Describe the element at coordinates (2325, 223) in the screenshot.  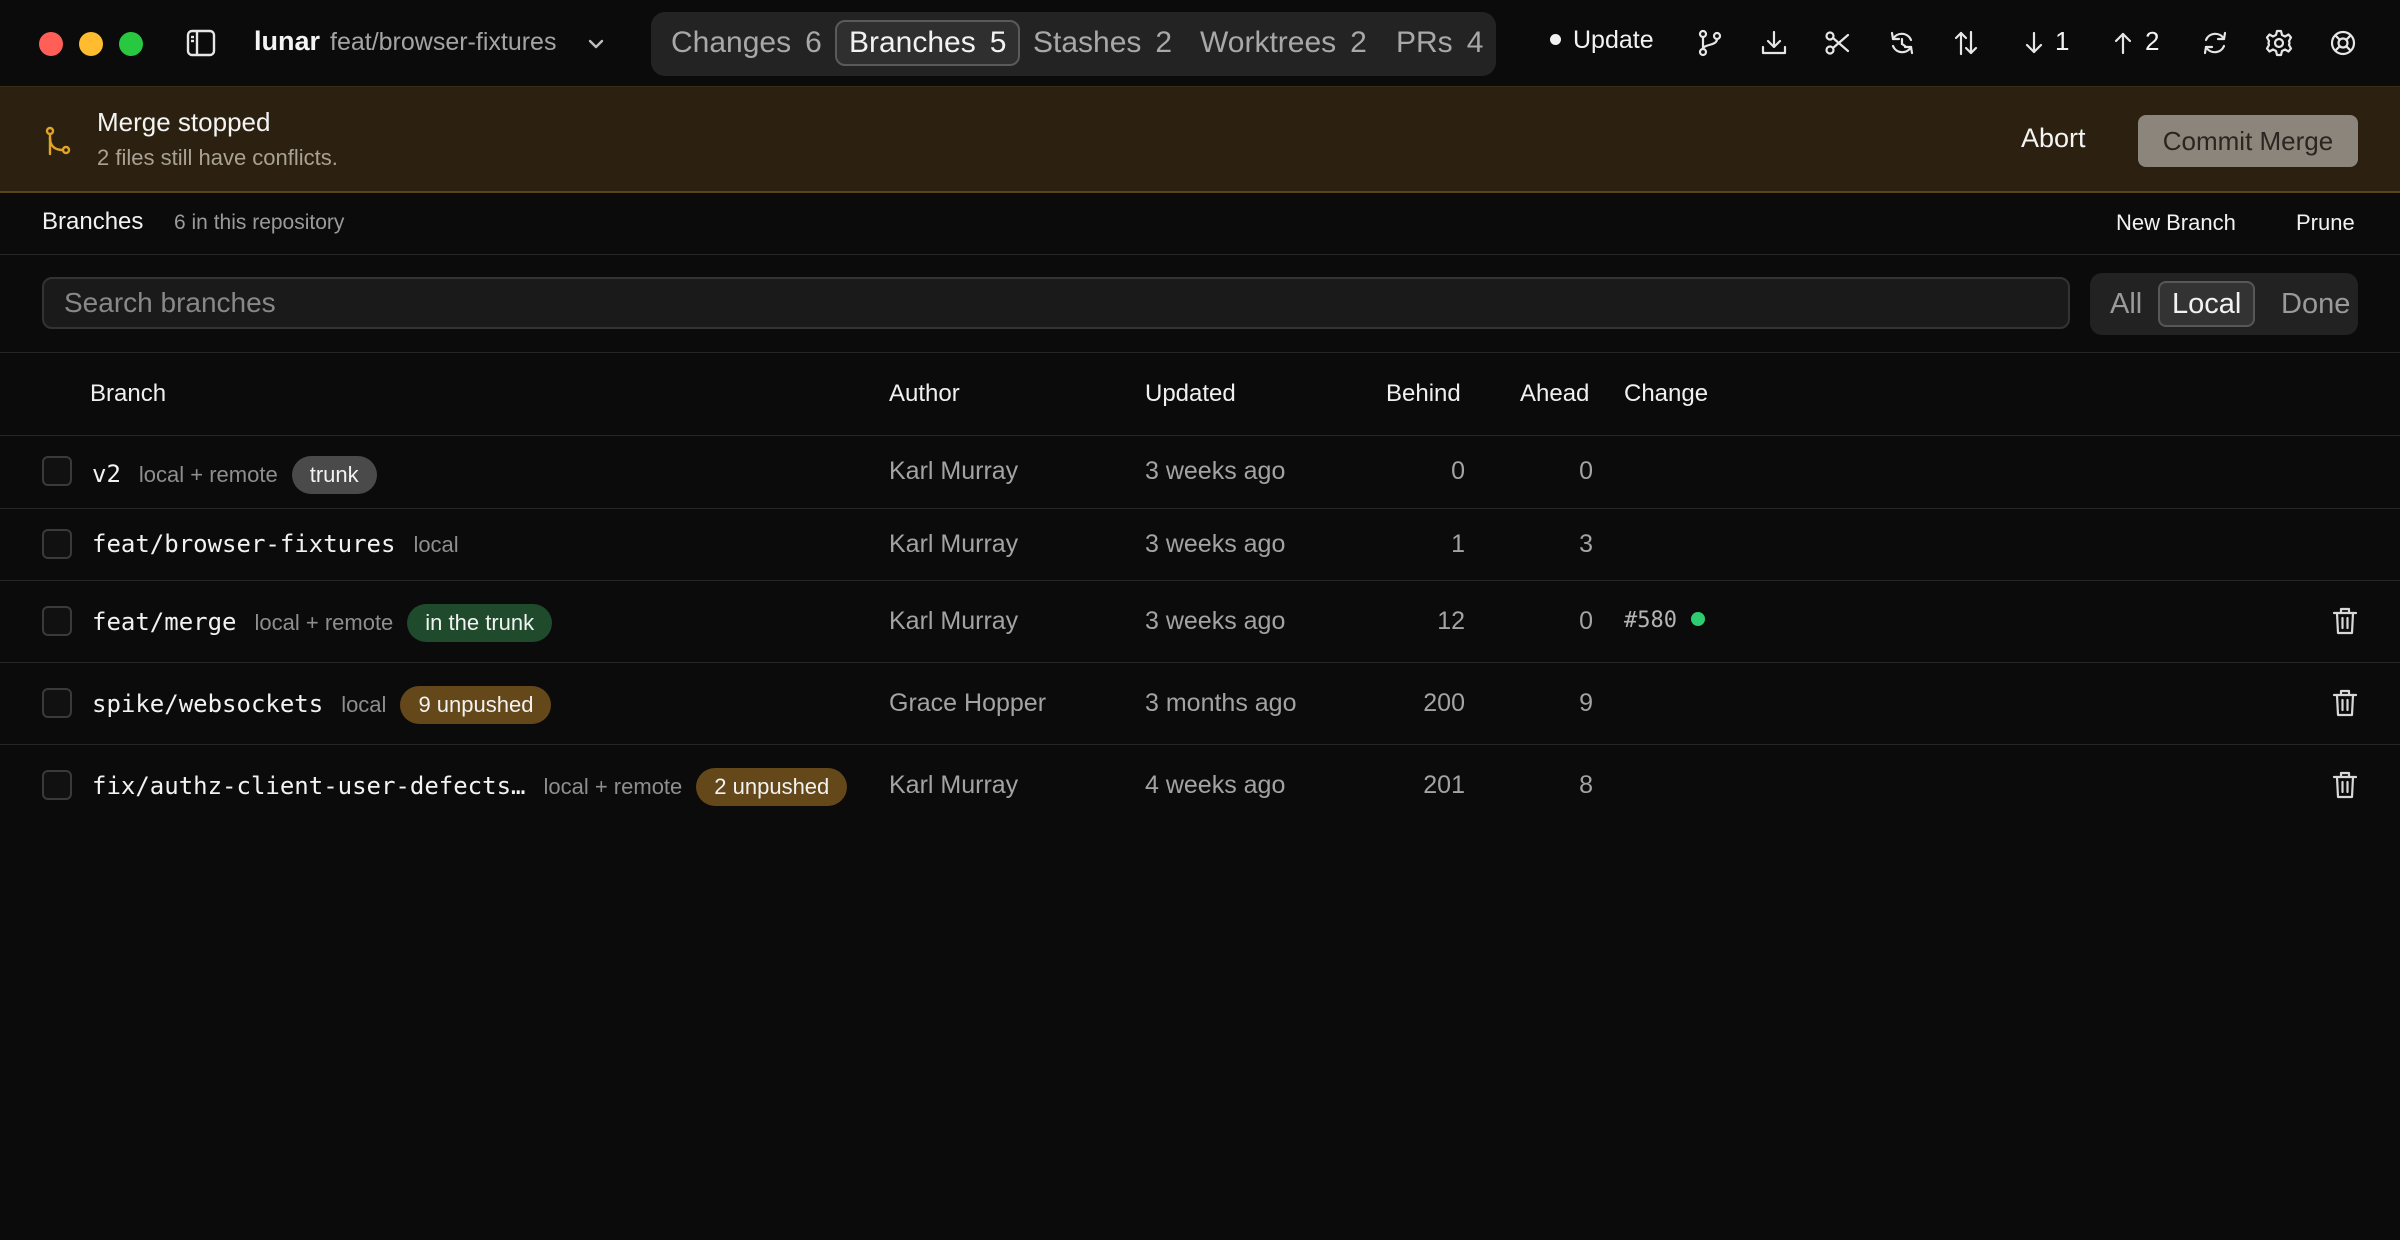
I see `prune-button: Prune` at that location.